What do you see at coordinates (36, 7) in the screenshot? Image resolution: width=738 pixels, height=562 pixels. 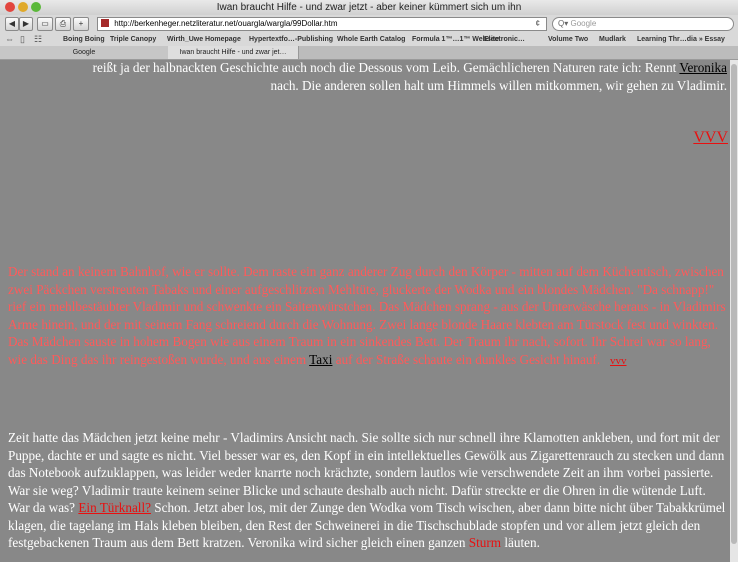 I see `zoom-window-button` at bounding box center [36, 7].